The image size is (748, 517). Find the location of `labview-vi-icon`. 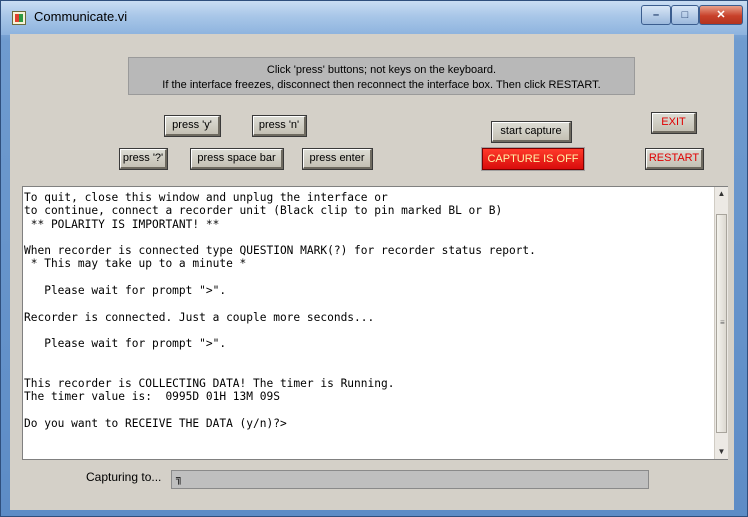

labview-vi-icon is located at coordinates (19, 18).